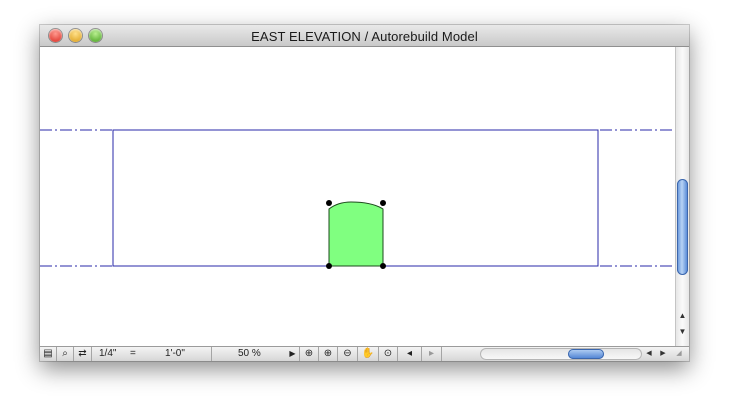 The image size is (729, 414). Describe the element at coordinates (682, 332) in the screenshot. I see `scroll-down-icon: ▼` at that location.